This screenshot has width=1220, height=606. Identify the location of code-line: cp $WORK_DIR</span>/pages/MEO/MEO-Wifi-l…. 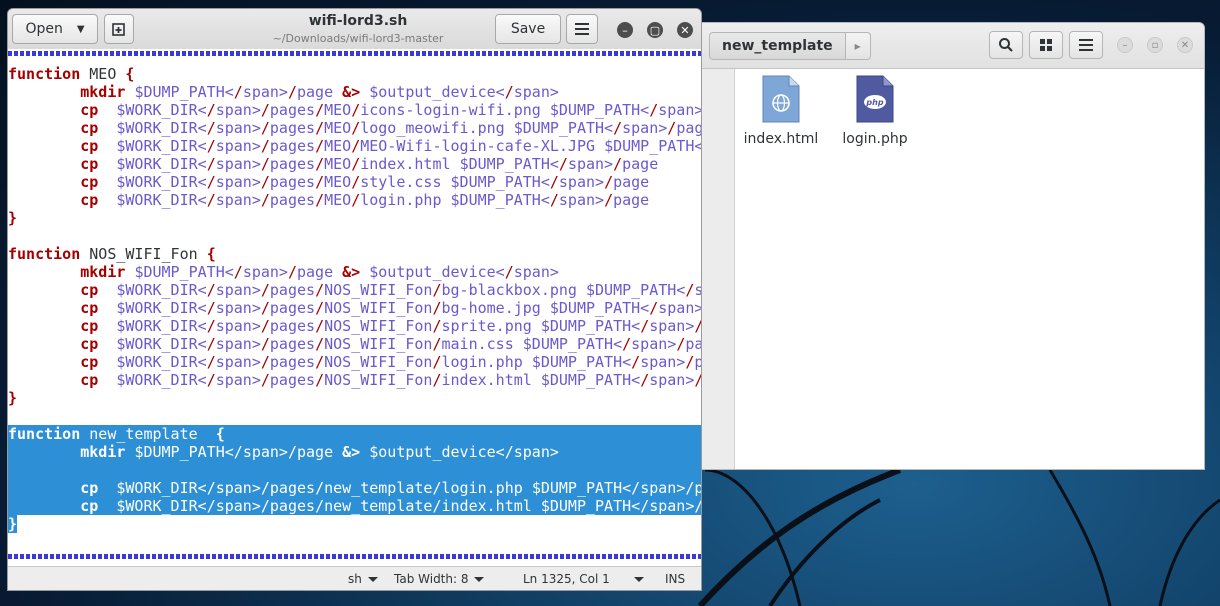
(354, 146).